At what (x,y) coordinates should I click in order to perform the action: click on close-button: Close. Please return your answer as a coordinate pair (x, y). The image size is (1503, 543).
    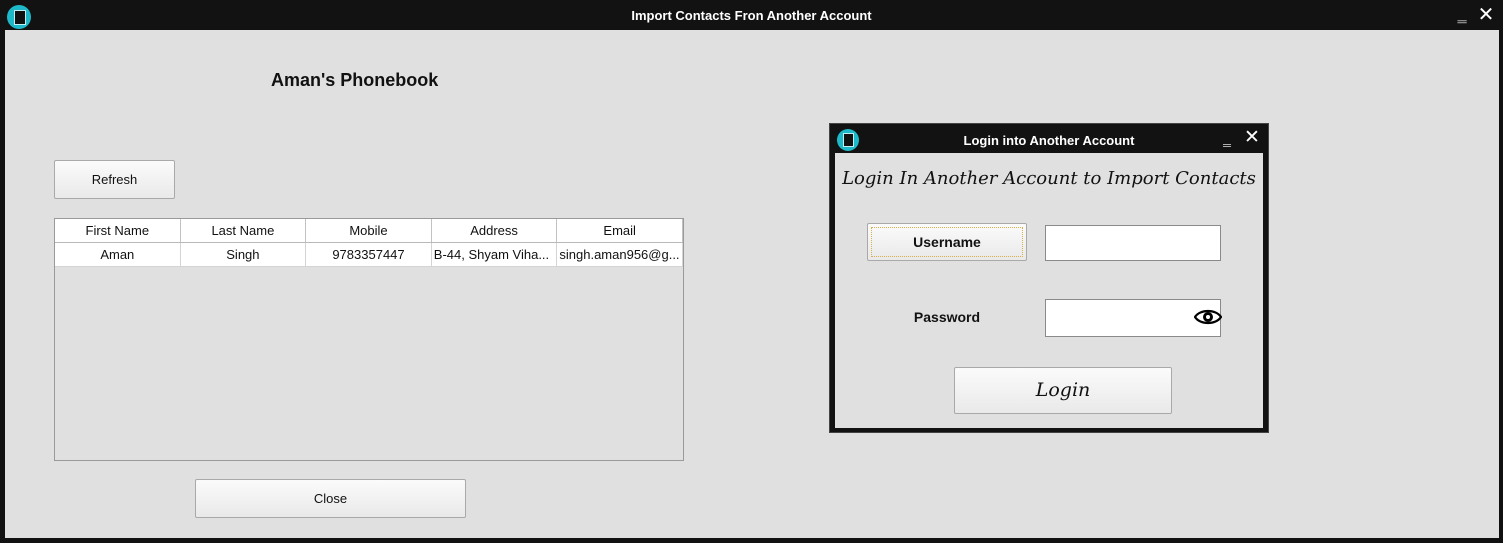
    Looking at the image, I should click on (330, 498).